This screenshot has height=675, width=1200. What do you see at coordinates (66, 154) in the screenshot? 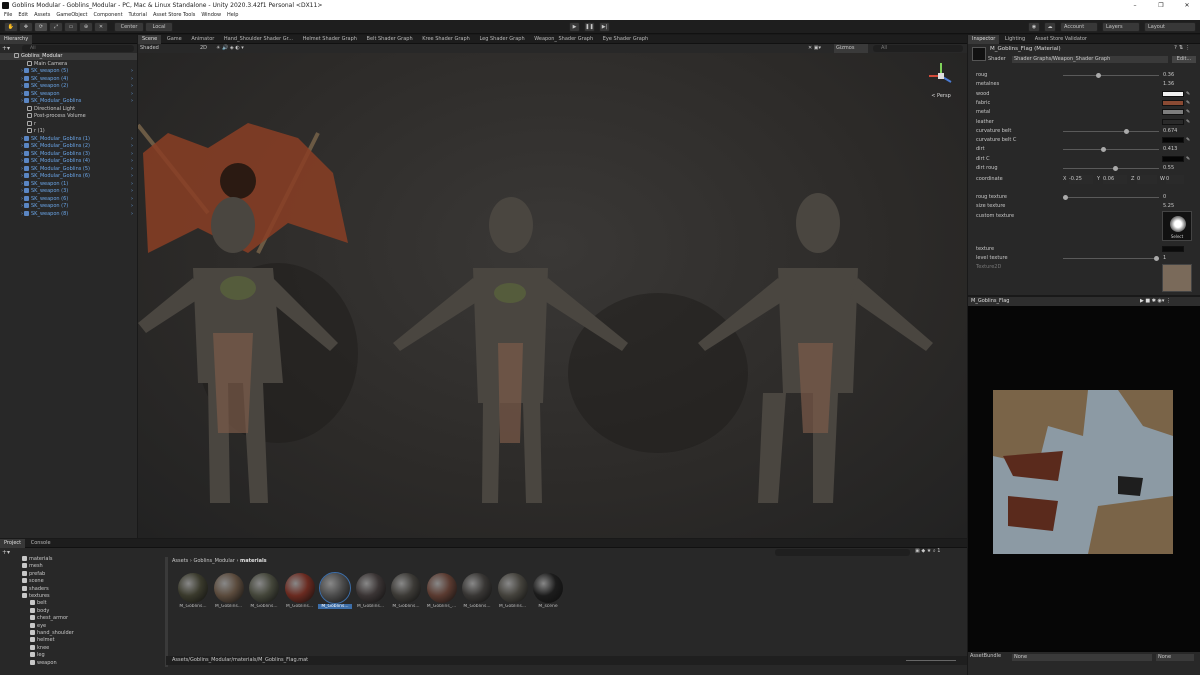
I see `hierarchy-item: › › SK_Modular_Goblins (3)` at bounding box center [66, 154].